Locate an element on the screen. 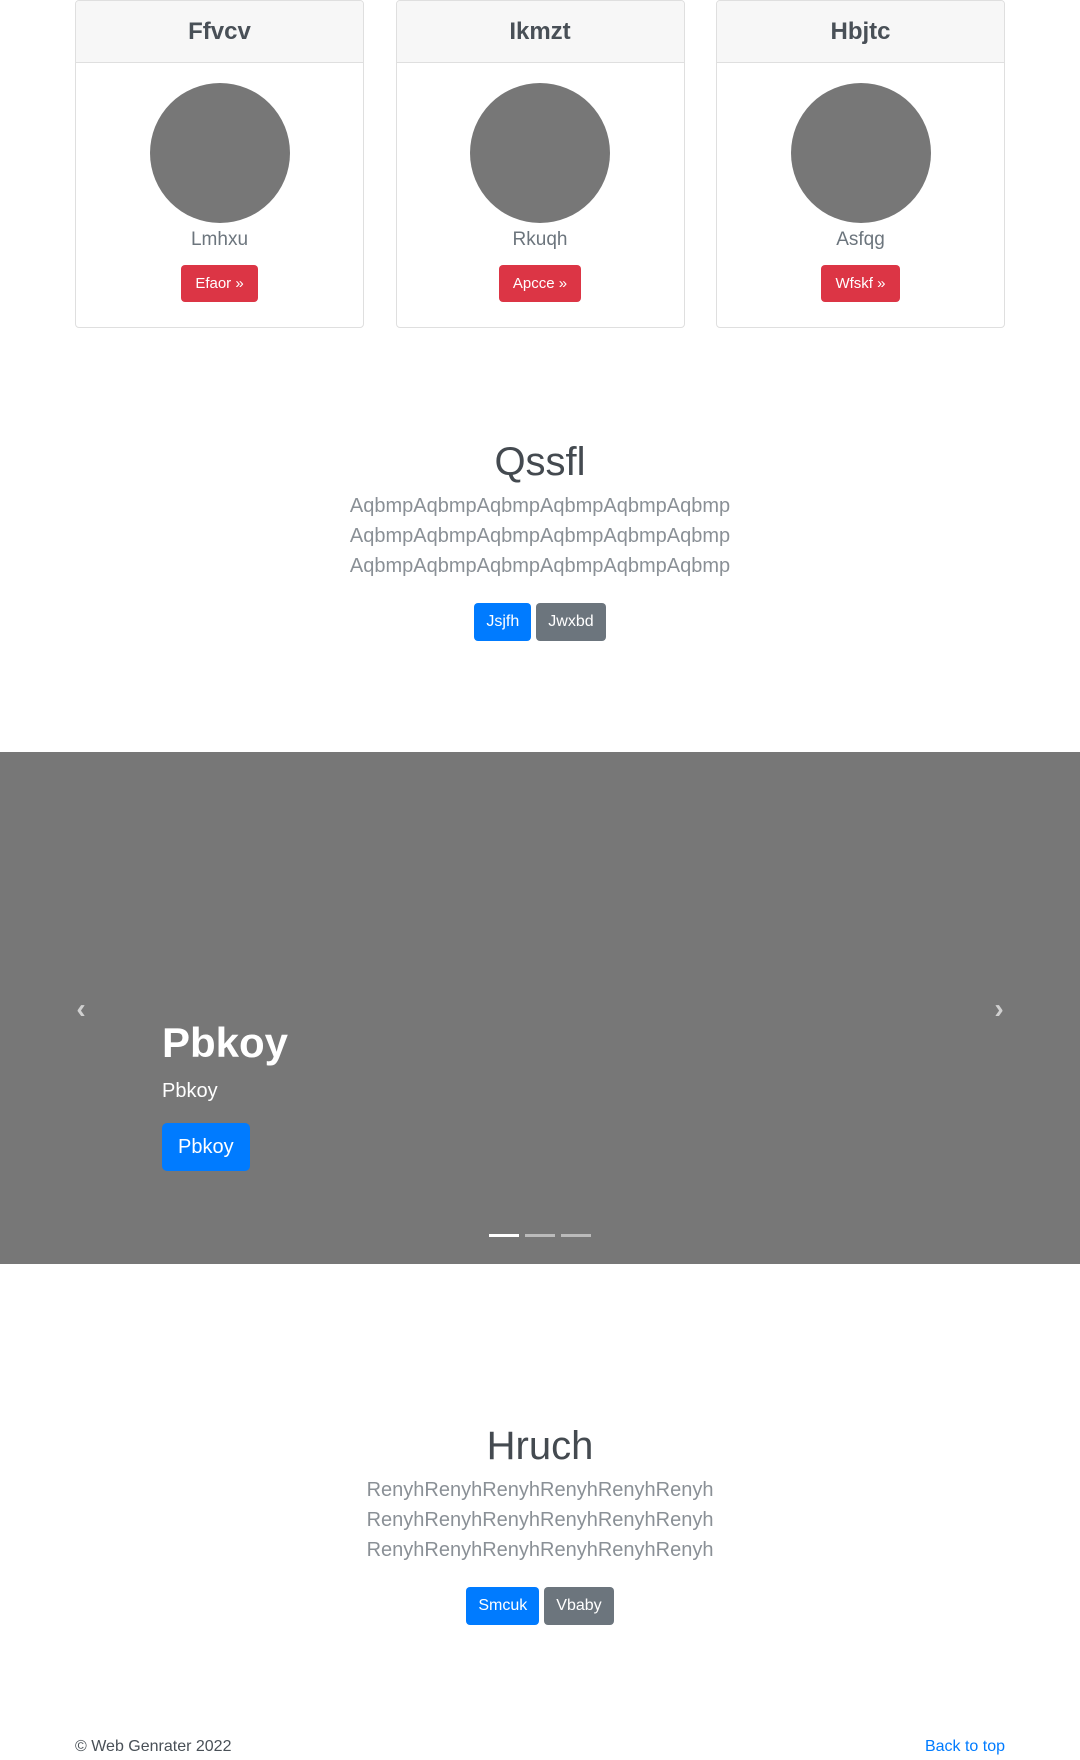  card-body: Lmhxu Efaor » is located at coordinates (219, 195).